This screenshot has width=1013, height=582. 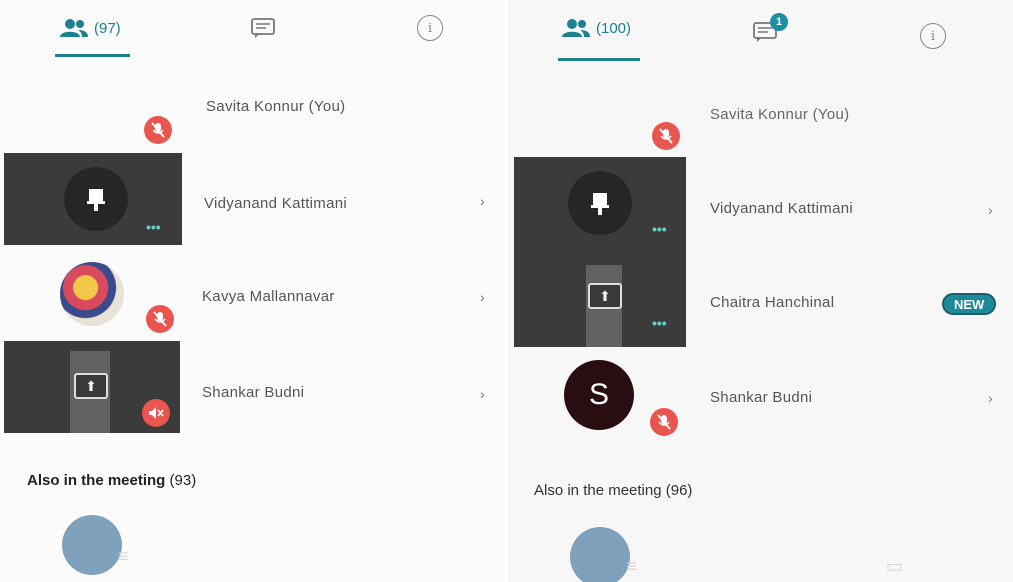 What do you see at coordinates (894, 566) in the screenshot?
I see `back-icon: ▭` at bounding box center [894, 566].